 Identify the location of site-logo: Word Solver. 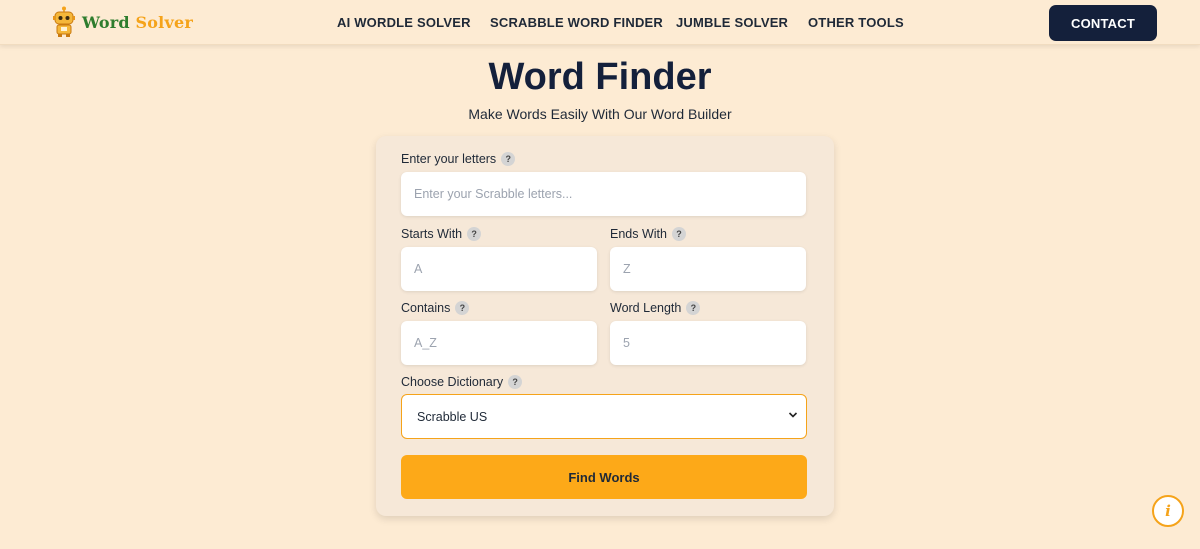
(121, 22).